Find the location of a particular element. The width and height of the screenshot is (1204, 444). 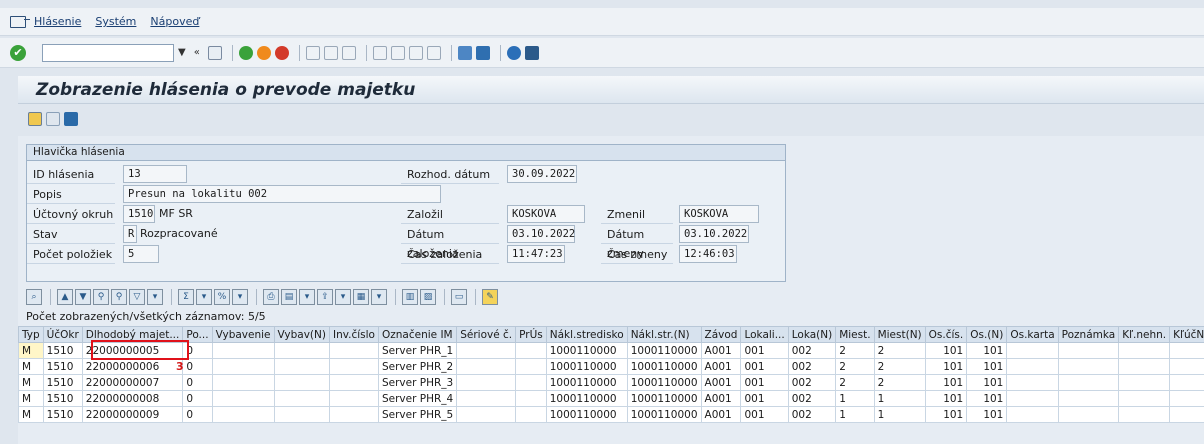

table-cell: 22000000009 is located at coordinates (132, 414).